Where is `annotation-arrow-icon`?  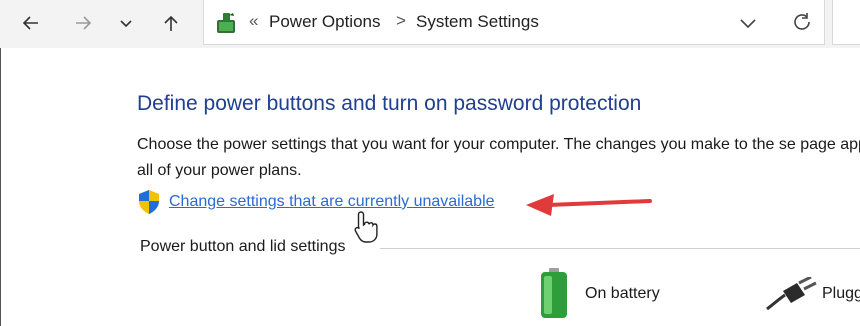
annotation-arrow-icon is located at coordinates (590, 207).